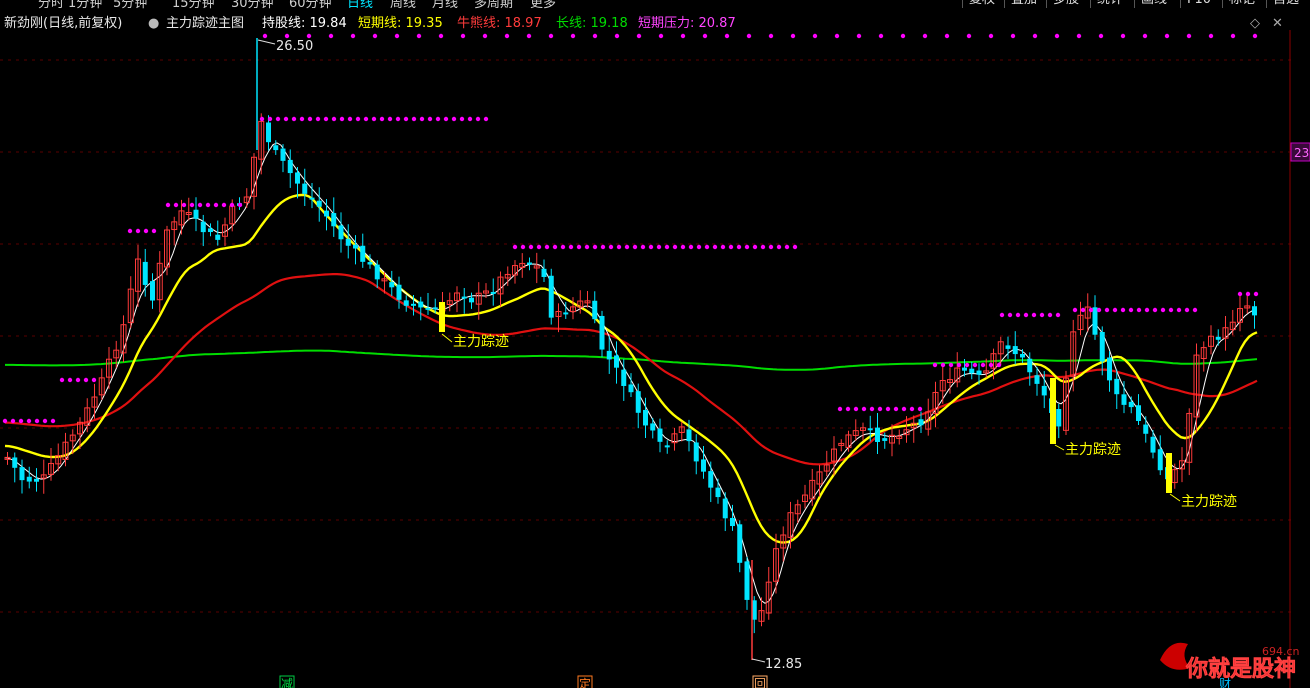 This screenshot has height=688, width=1310. Describe the element at coordinates (585, 682) in the screenshot. I see `event-marker: 定` at that location.